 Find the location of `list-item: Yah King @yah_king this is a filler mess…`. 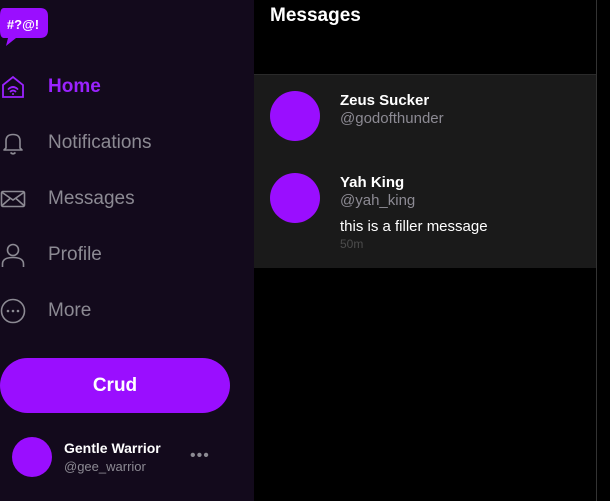

list-item: Yah King @yah_king this is a filler mess… is located at coordinates (425, 212).